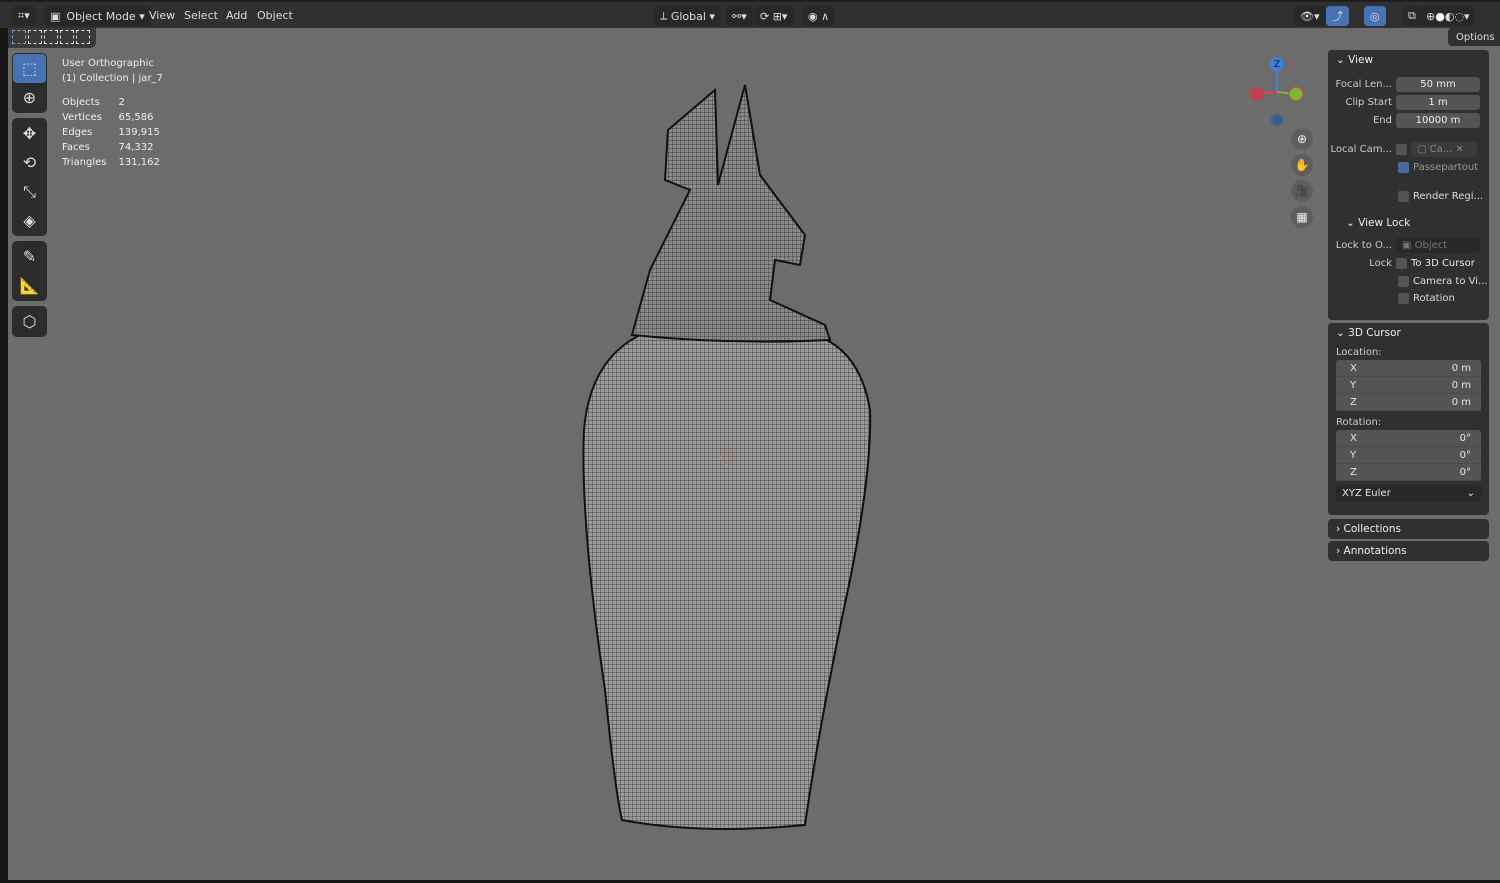 This screenshot has width=1500, height=883. I want to click on stat-row: Edges 139,915, so click(117, 132).